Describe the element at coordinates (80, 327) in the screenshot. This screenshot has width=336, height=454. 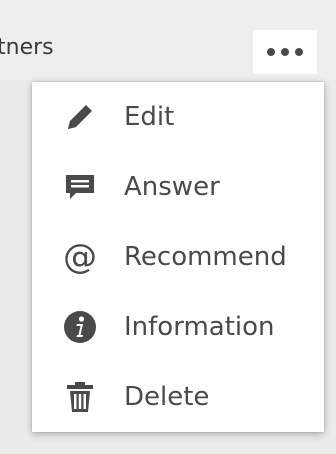
I see `info-icon` at that location.